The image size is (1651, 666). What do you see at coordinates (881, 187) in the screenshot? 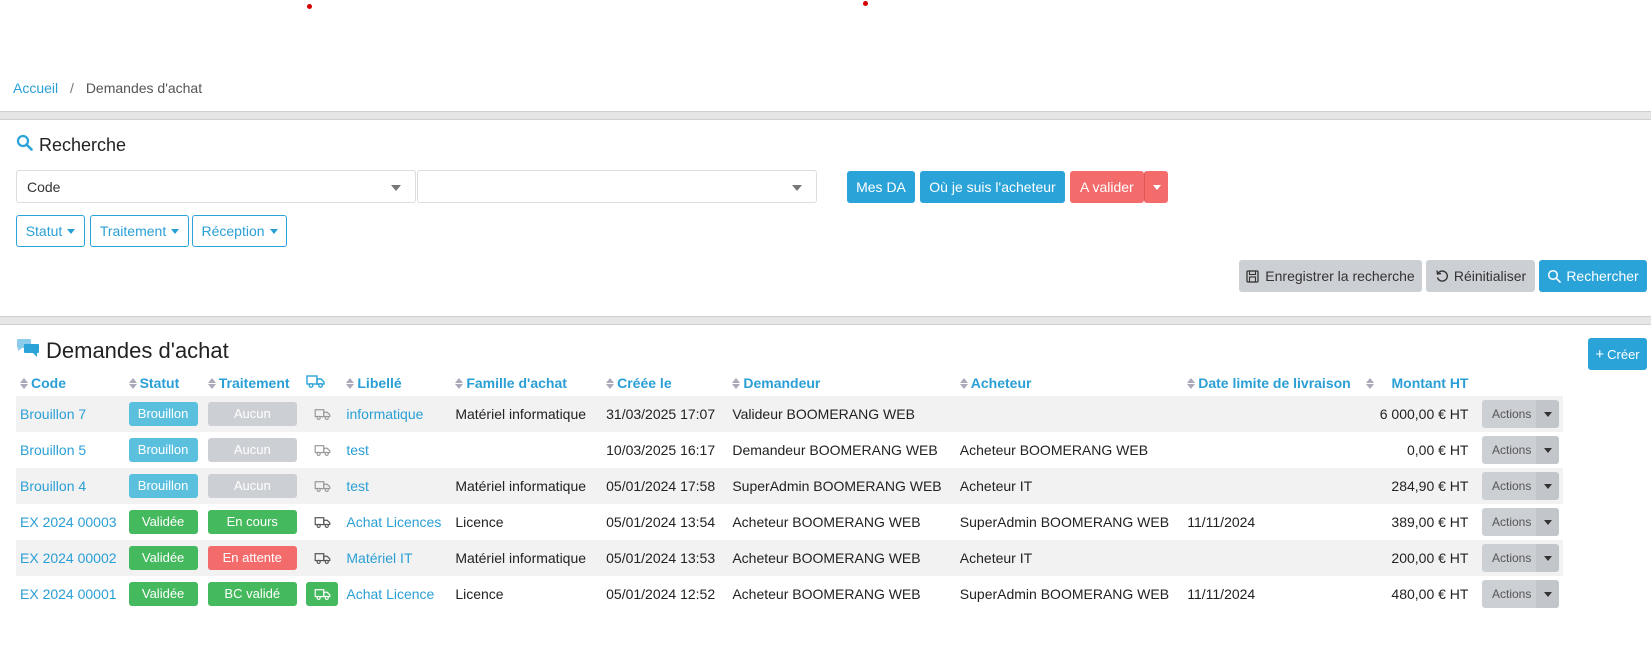
I see `my-requests-button: Mes DA` at bounding box center [881, 187].